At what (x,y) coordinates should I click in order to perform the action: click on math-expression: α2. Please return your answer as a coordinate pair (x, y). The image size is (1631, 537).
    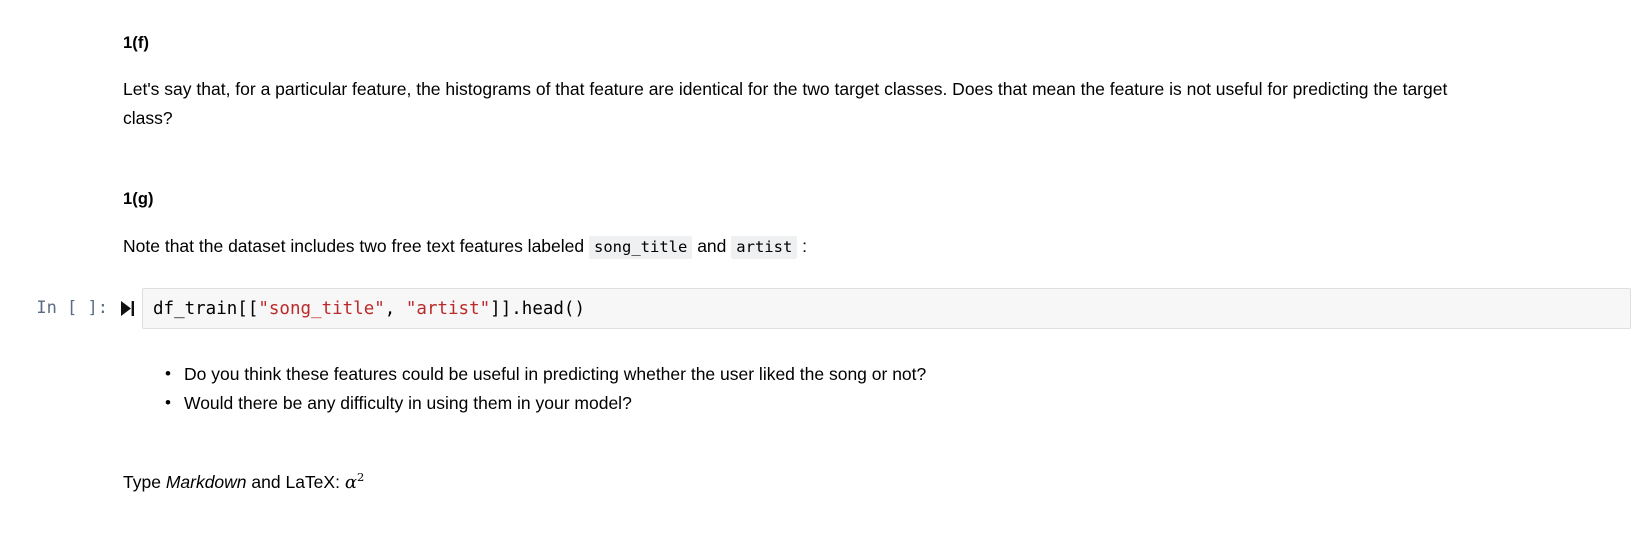
    Looking at the image, I should click on (354, 481).